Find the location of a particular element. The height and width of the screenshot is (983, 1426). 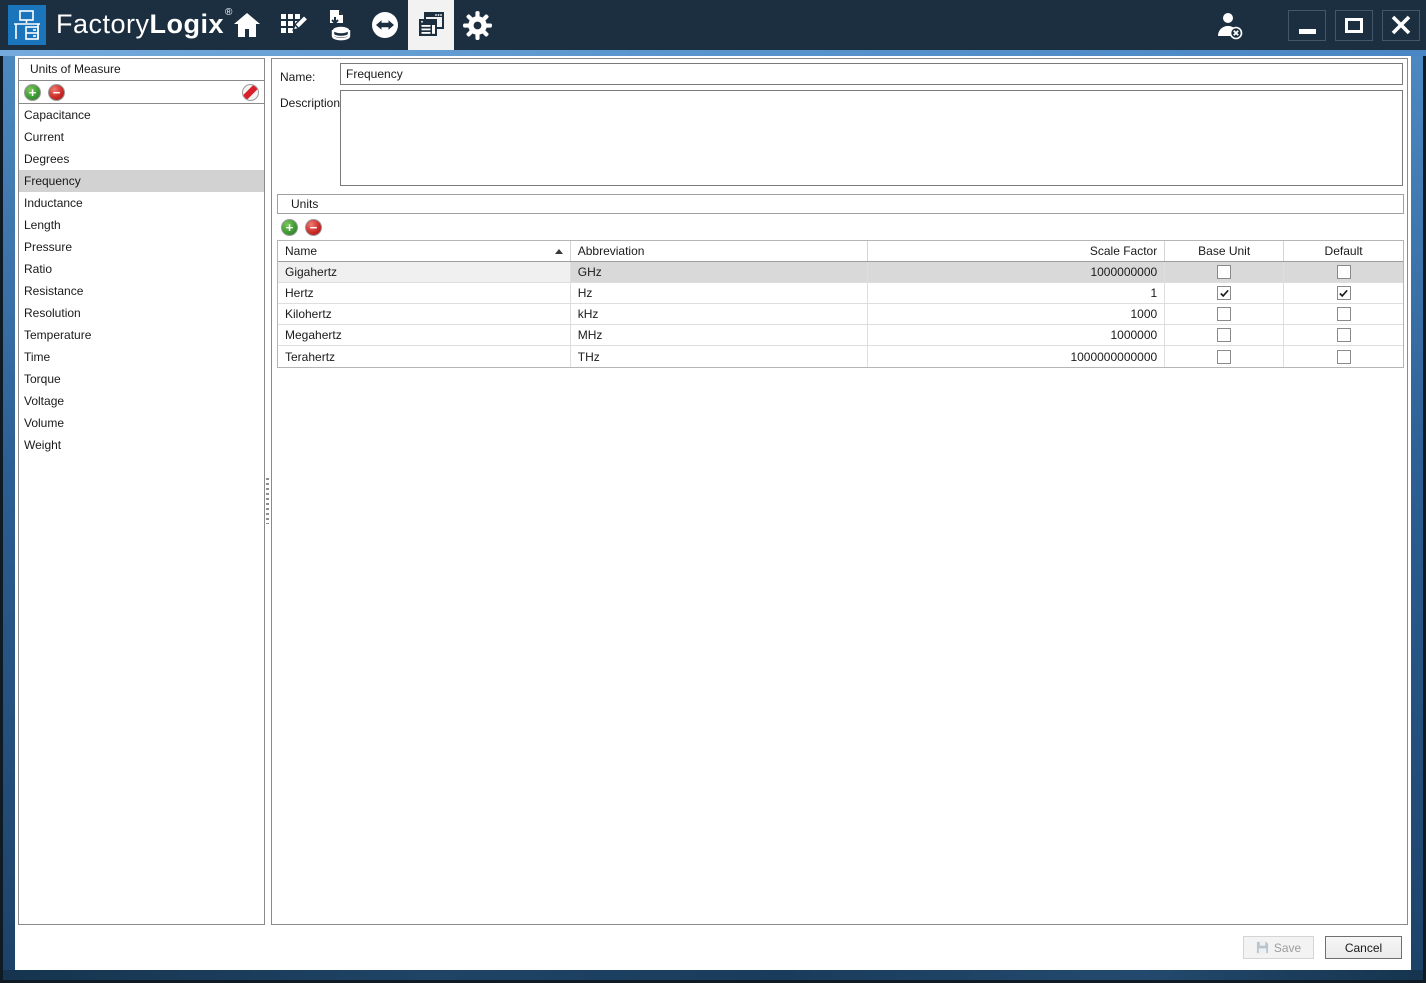

sidebar-item-frequency: Frequency is located at coordinates (141, 181).